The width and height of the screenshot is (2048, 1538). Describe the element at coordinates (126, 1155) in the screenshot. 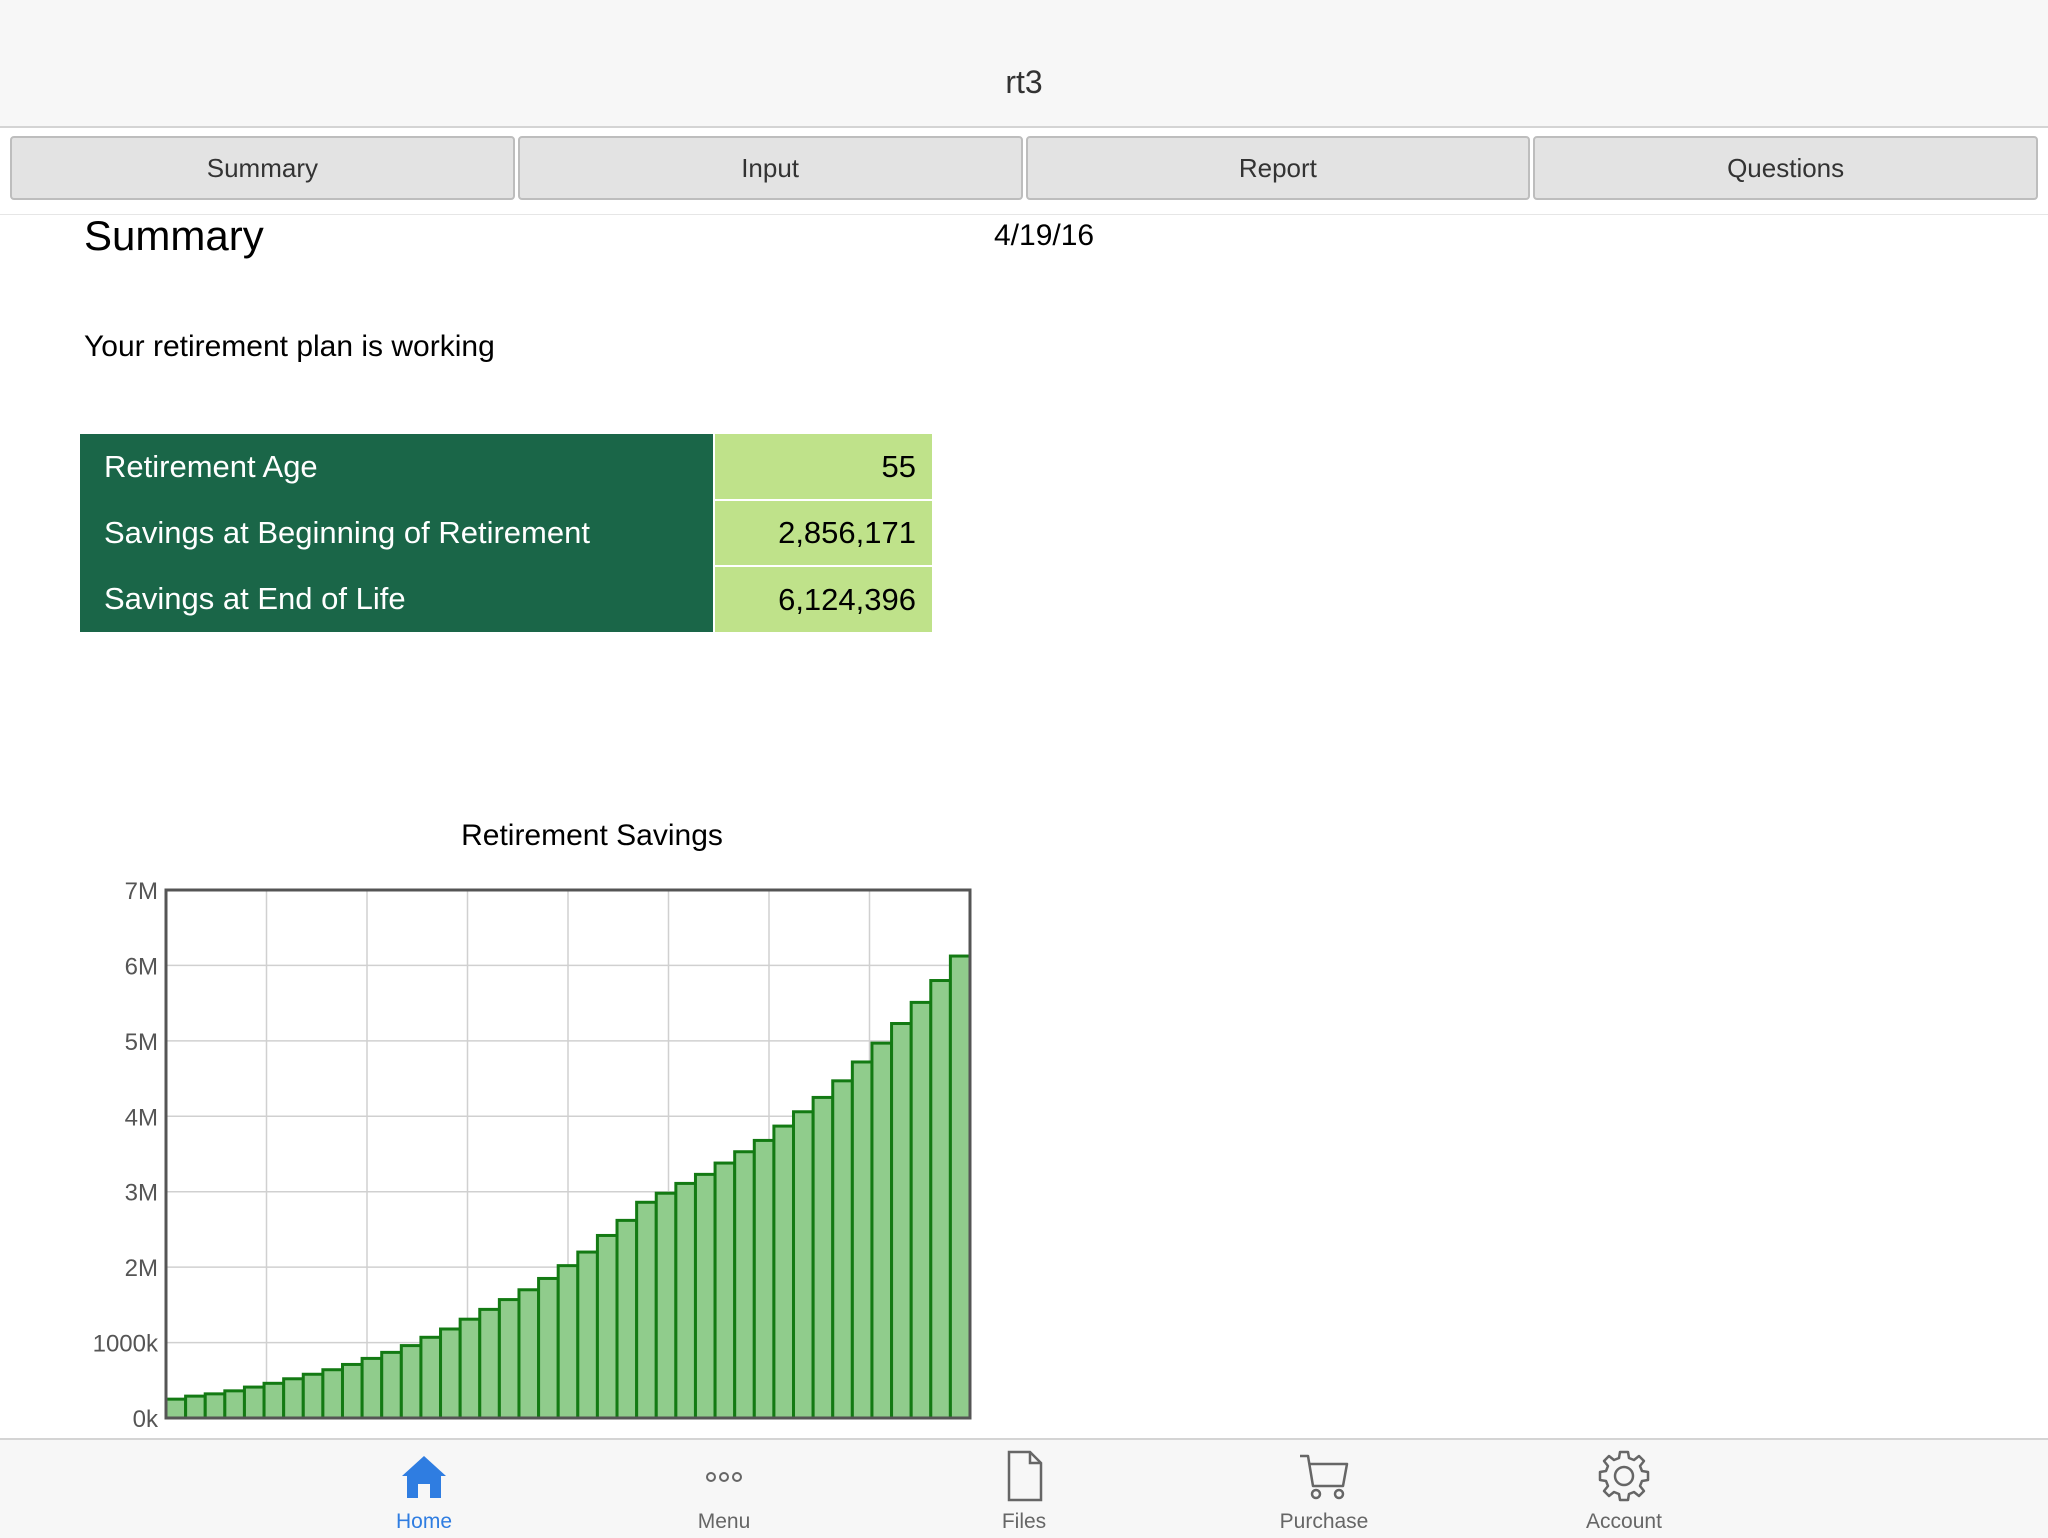

I see `chart-y-axis: 0k 1000k 2M 3M 4M 5M 6M 7M` at that location.